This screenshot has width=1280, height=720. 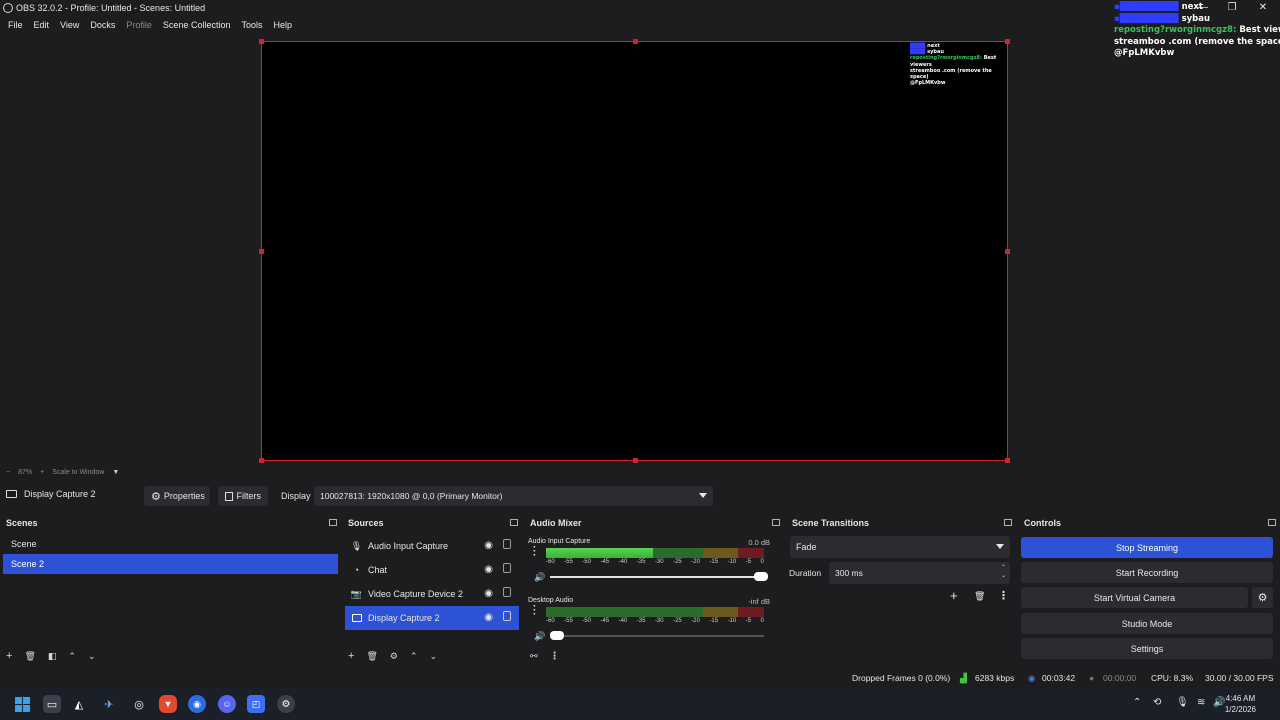 I want to click on properties-button: ⚙ Properties, so click(x=177, y=496).